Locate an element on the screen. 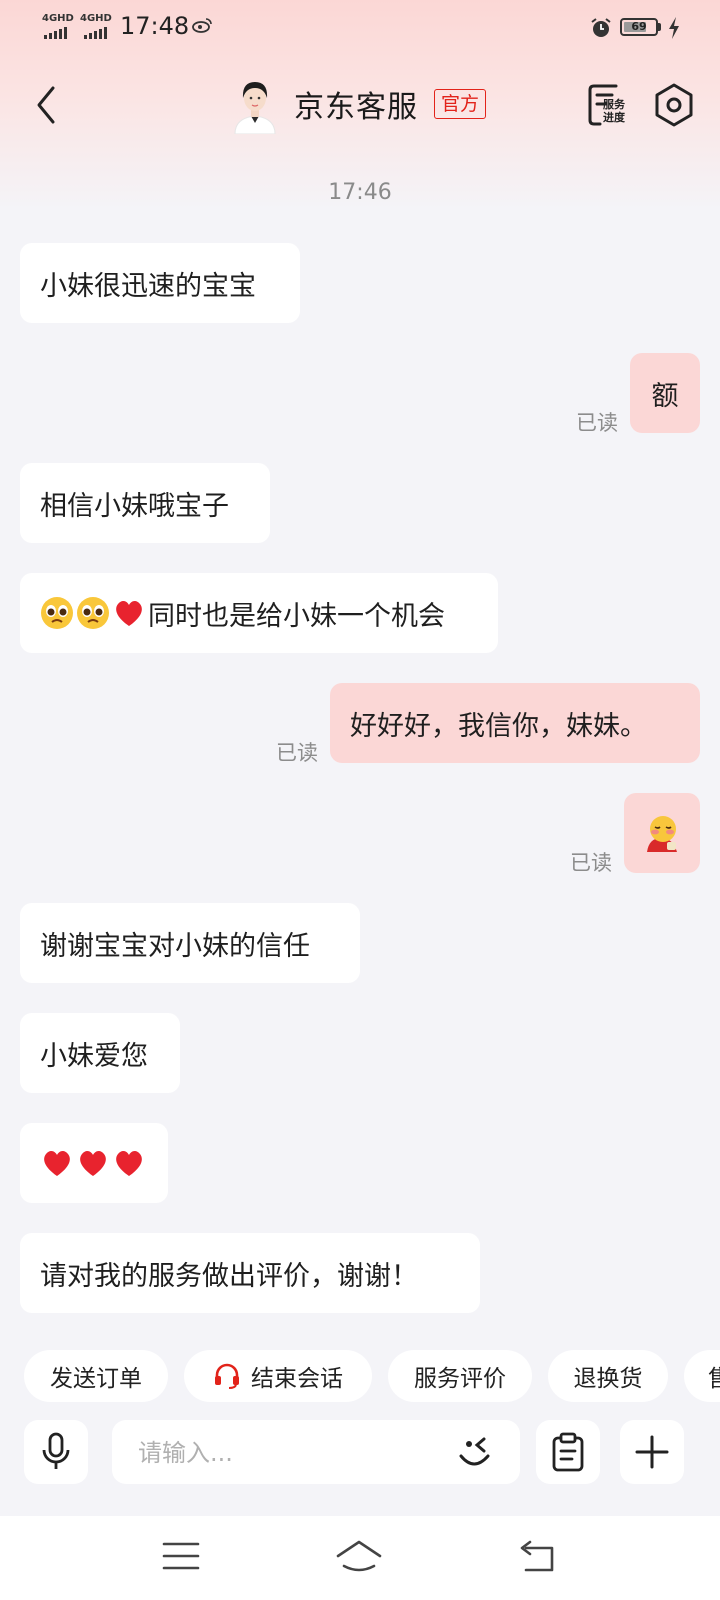 Image resolution: width=720 pixels, height=1600 pixels. home-icon is located at coordinates (359, 1556).